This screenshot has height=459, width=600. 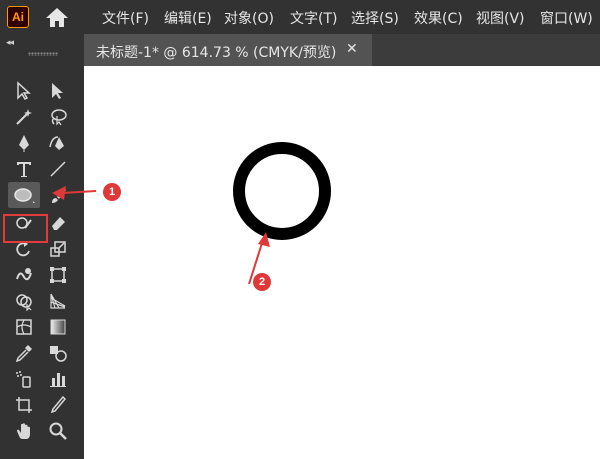 I want to click on annotation-badge-1: 1, so click(x=112, y=192).